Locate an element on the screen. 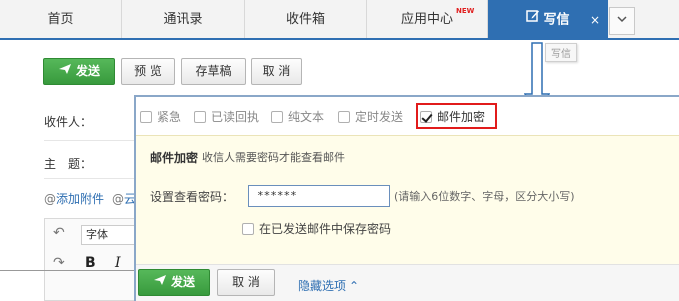 This screenshot has height=301, width=679. hide-options-label: 隐藏选项 is located at coordinates (322, 286).